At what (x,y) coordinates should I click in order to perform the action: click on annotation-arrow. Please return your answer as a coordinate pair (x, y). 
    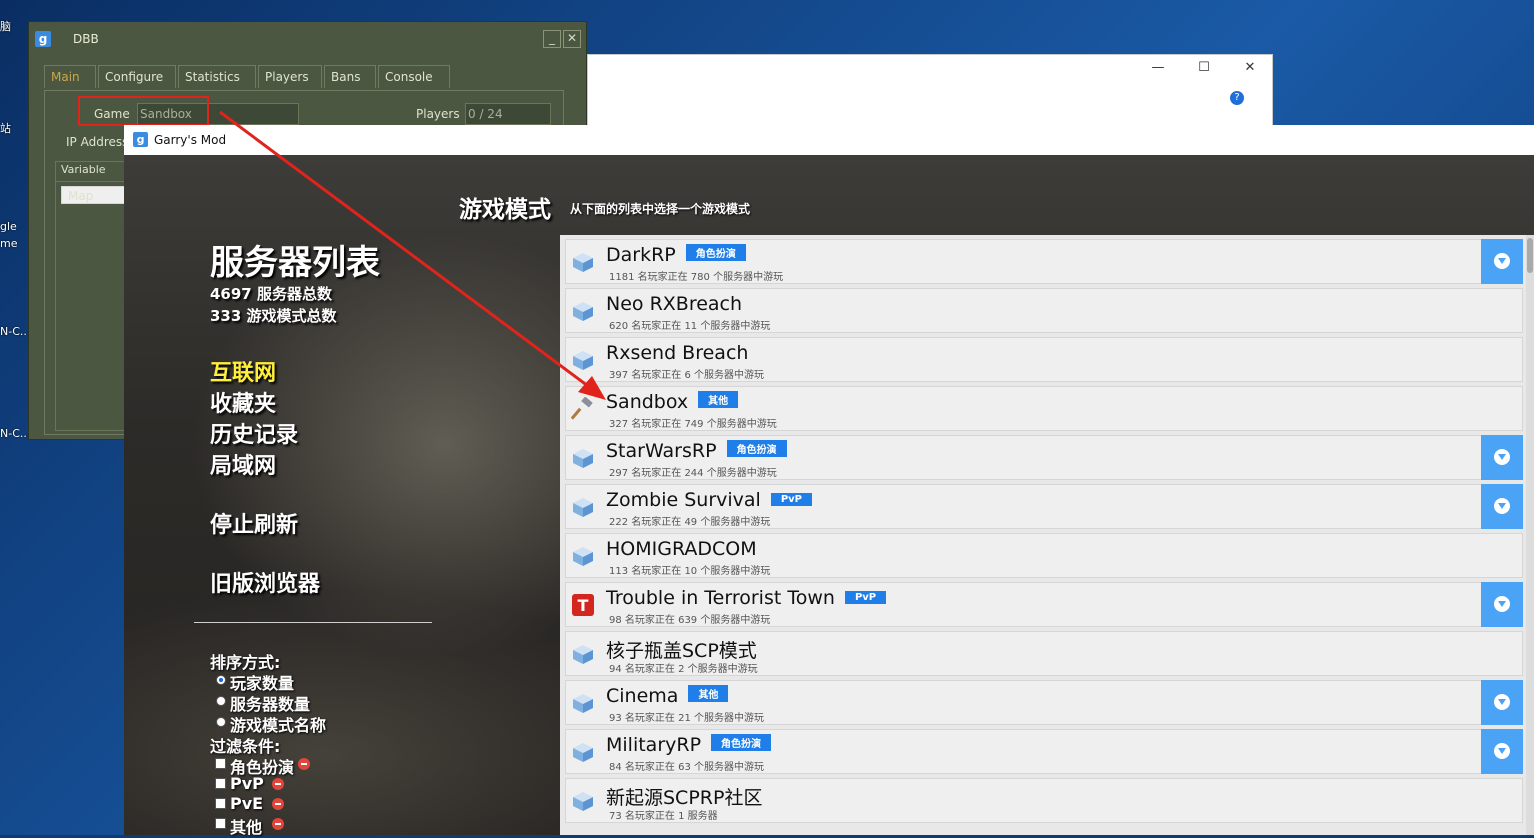
    Looking at the image, I should click on (412, 255).